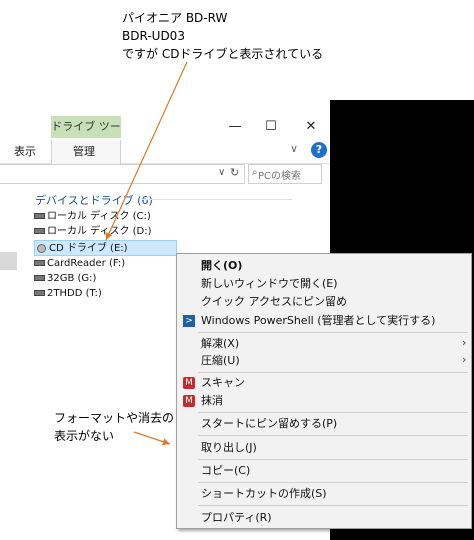  I want to click on drive-item-f: CardReader (F:), so click(79, 264).